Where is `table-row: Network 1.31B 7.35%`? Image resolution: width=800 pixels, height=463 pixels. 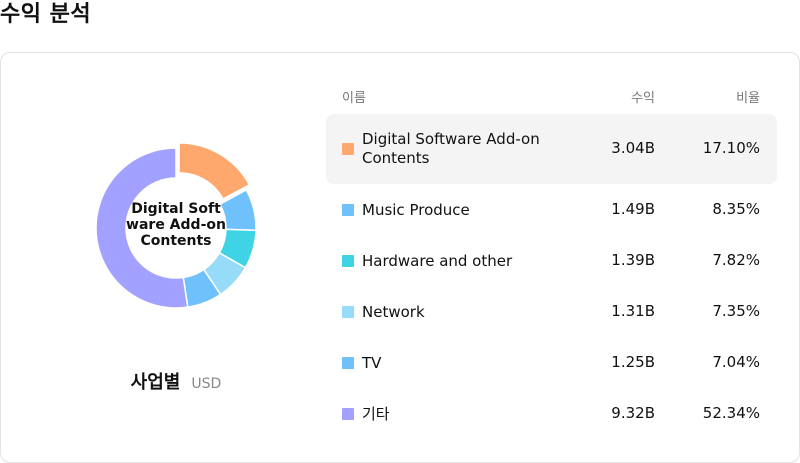 table-row: Network 1.31B 7.35% is located at coordinates (551, 311).